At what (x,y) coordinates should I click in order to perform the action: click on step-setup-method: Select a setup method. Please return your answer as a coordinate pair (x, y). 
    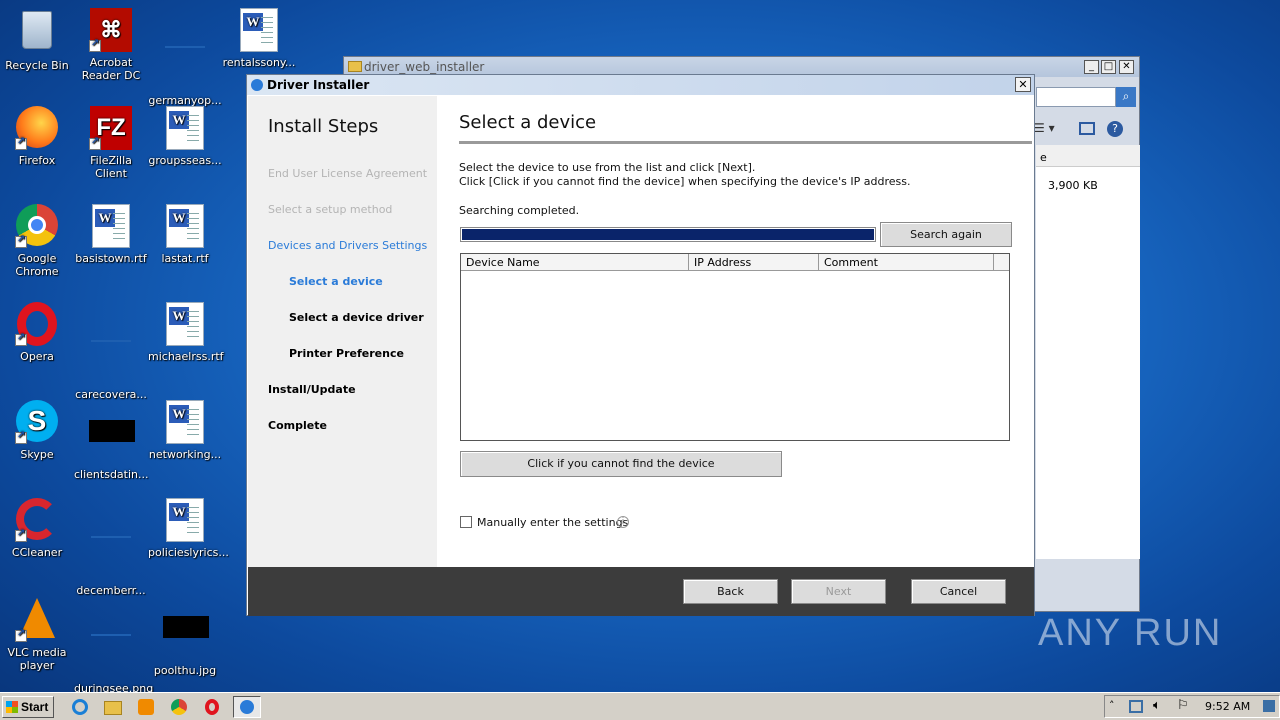
    Looking at the image, I should click on (330, 209).